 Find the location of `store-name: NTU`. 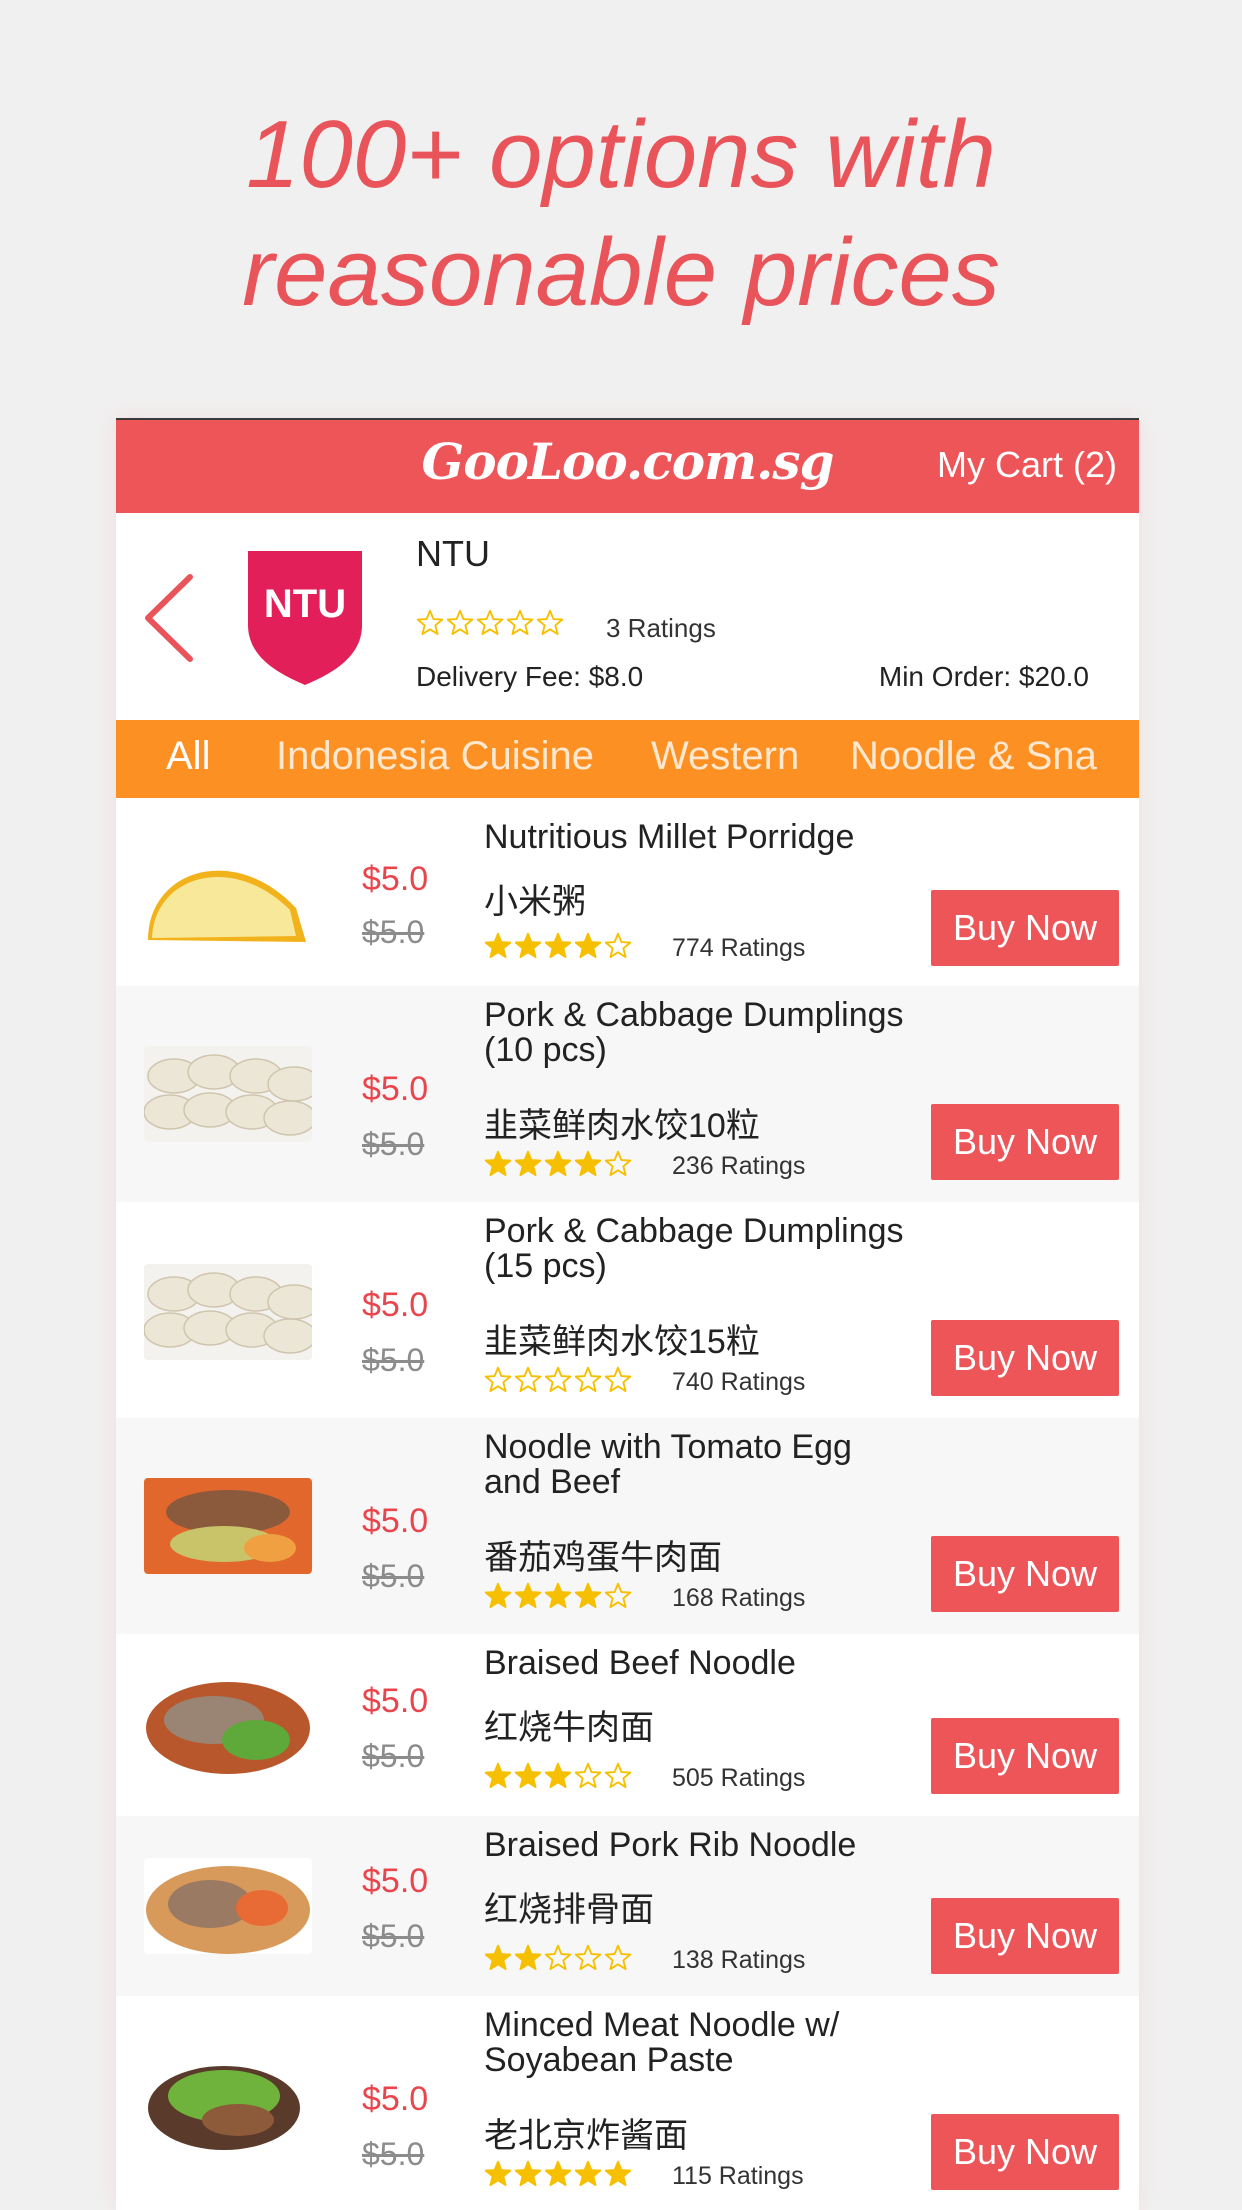

store-name: NTU is located at coordinates (453, 553).